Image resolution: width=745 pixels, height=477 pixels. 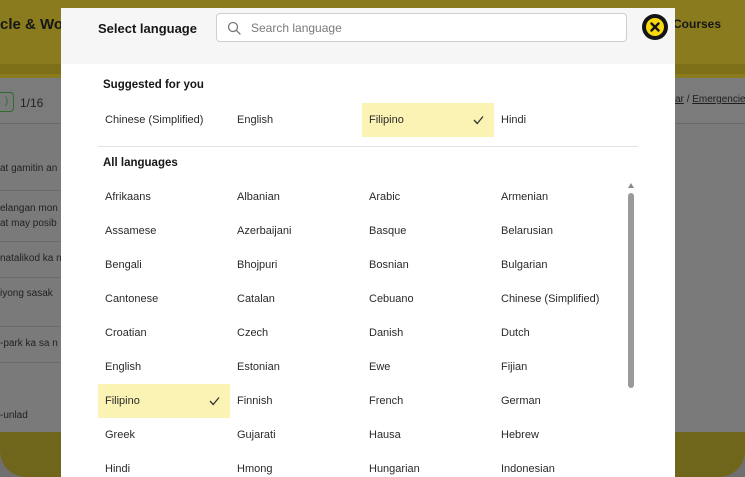 What do you see at coordinates (388, 231) in the screenshot?
I see `language-label: Basque` at bounding box center [388, 231].